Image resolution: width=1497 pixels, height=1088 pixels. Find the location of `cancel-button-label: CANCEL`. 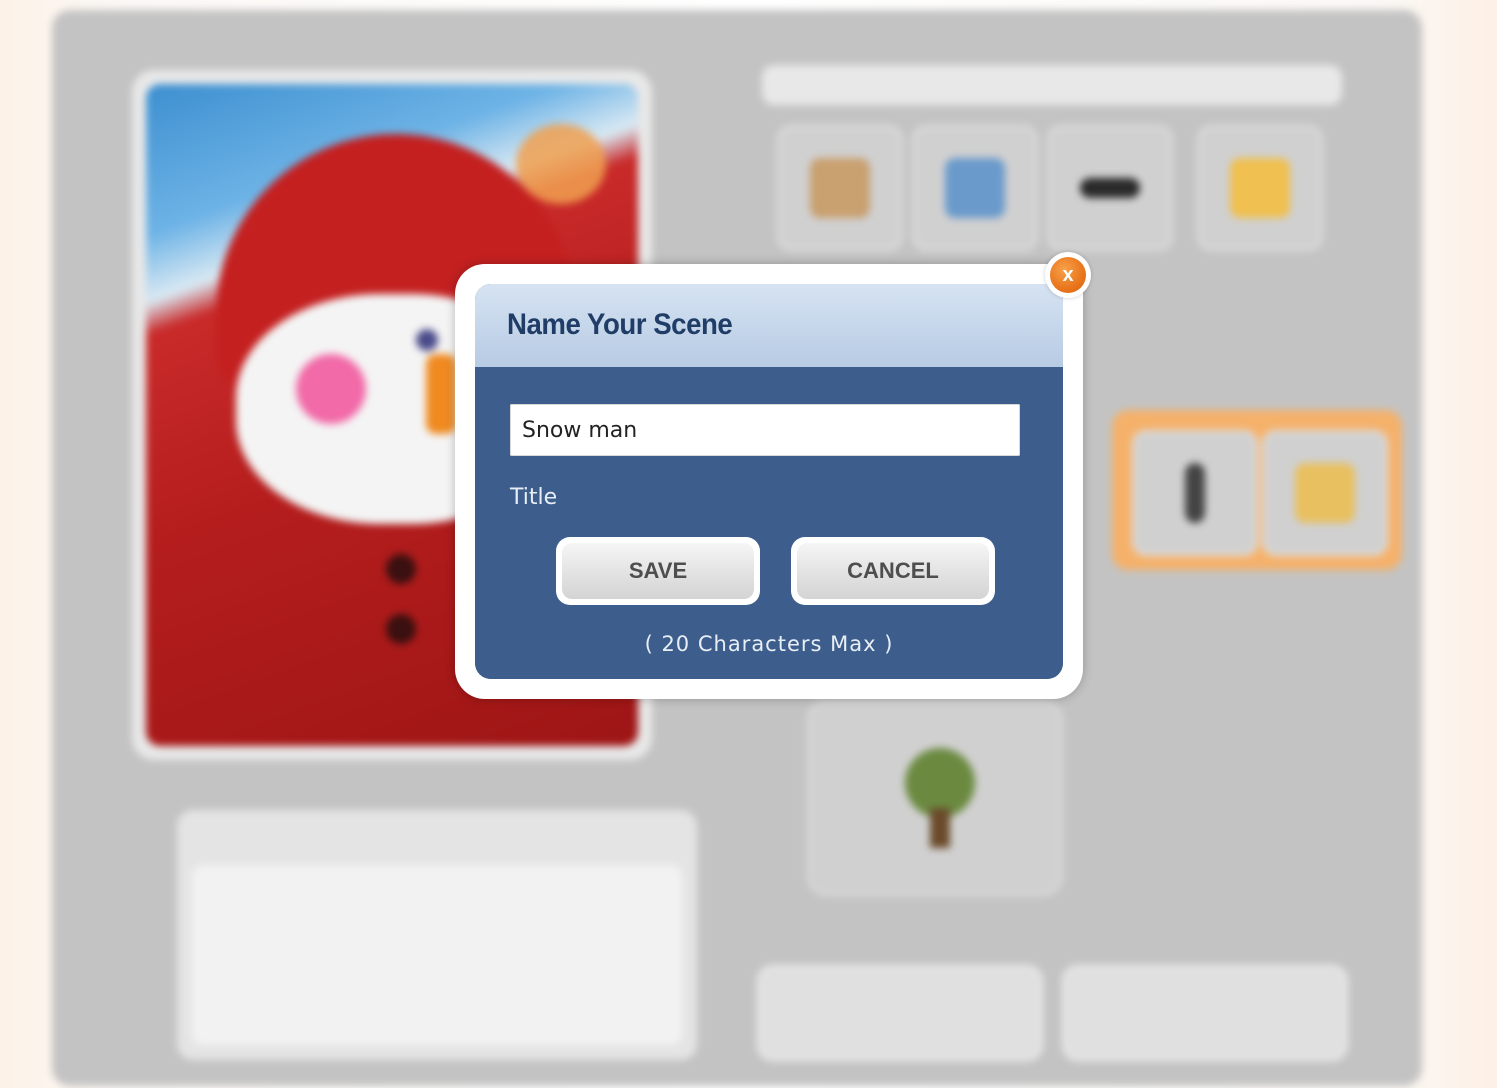

cancel-button-label: CANCEL is located at coordinates (893, 571).